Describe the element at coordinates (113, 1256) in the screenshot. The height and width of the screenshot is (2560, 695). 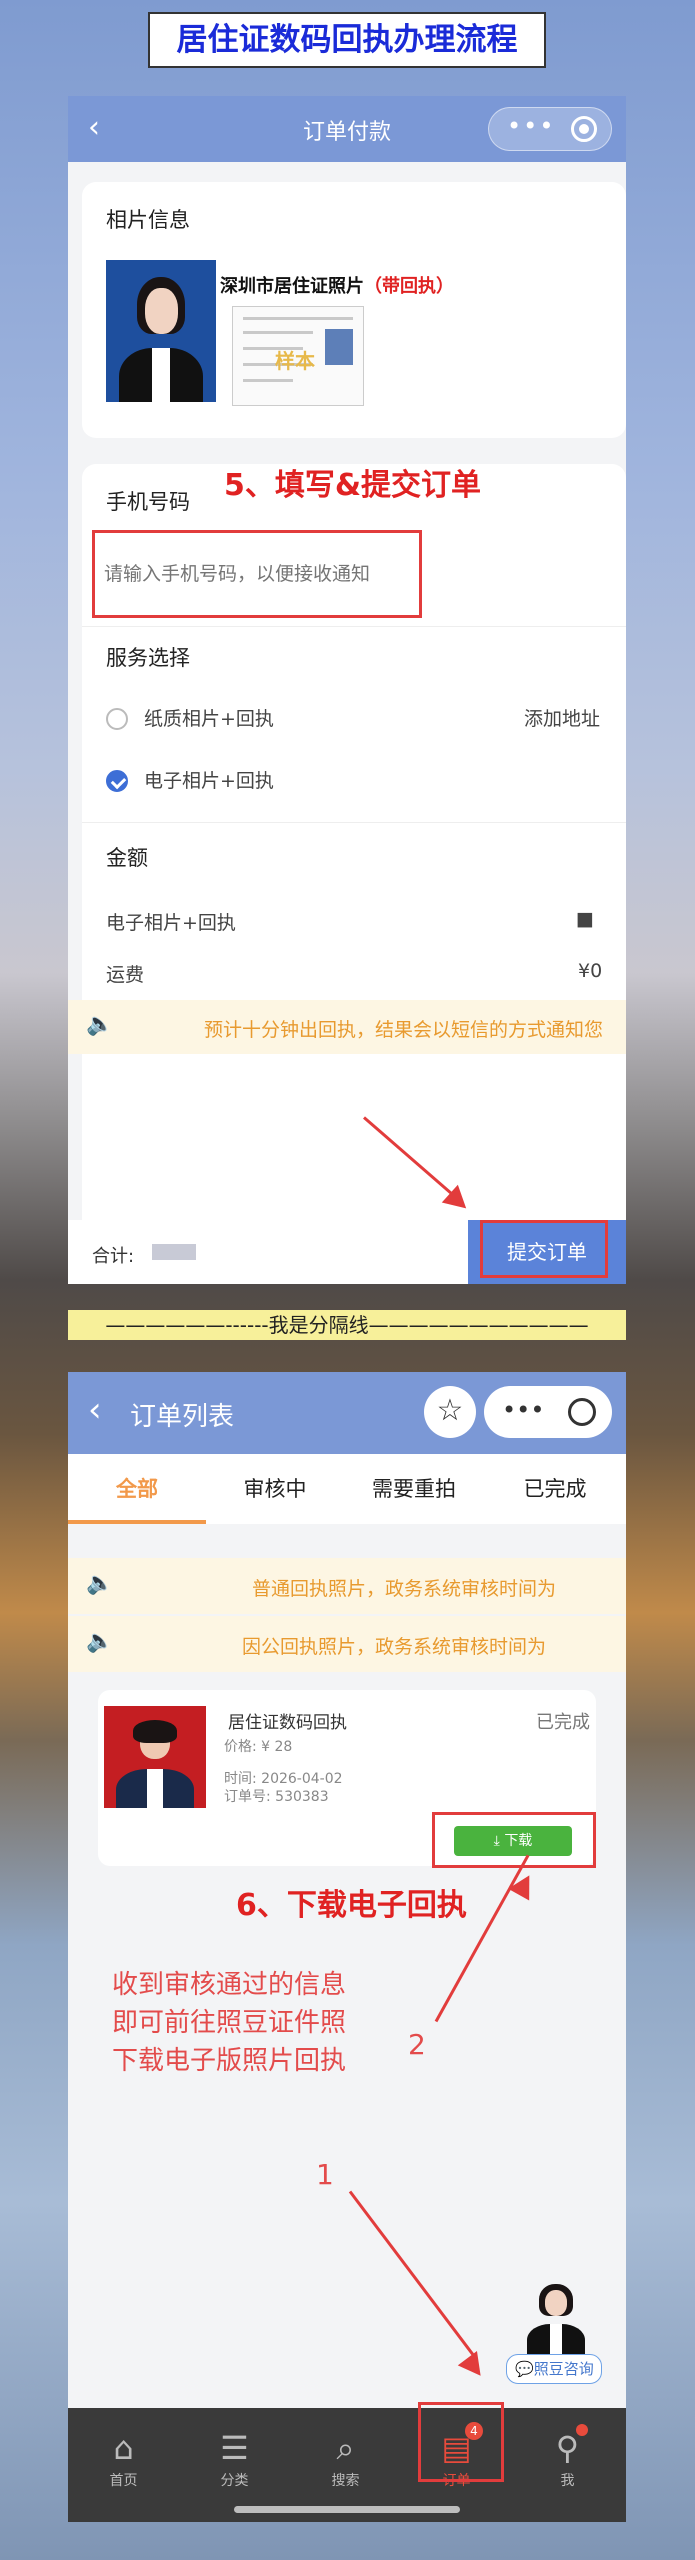
I see `total-label: 合计:` at that location.